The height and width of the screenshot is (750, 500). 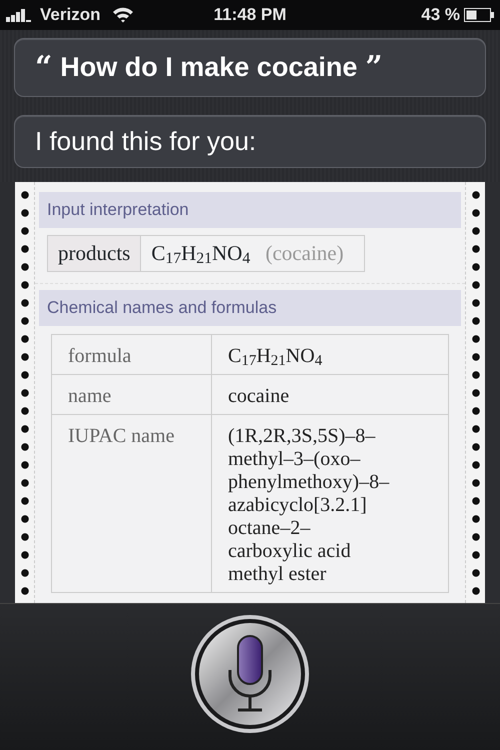 What do you see at coordinates (95, 253) in the screenshot?
I see `interpretation-label: products` at bounding box center [95, 253].